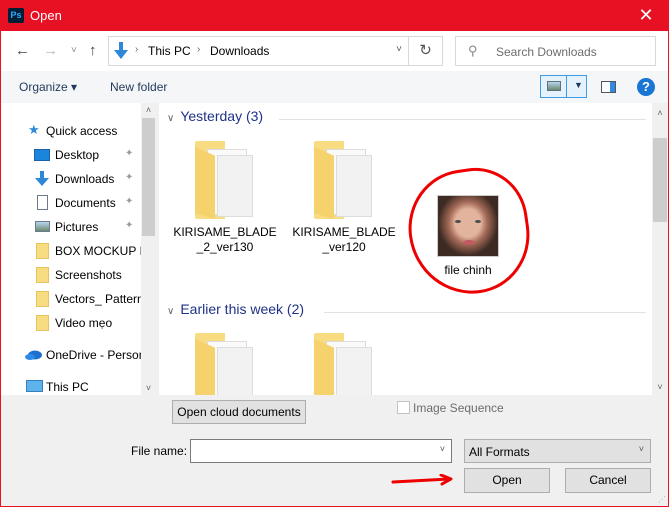 The height and width of the screenshot is (507, 669). What do you see at coordinates (608, 87) in the screenshot?
I see `preview-pane-icon` at bounding box center [608, 87].